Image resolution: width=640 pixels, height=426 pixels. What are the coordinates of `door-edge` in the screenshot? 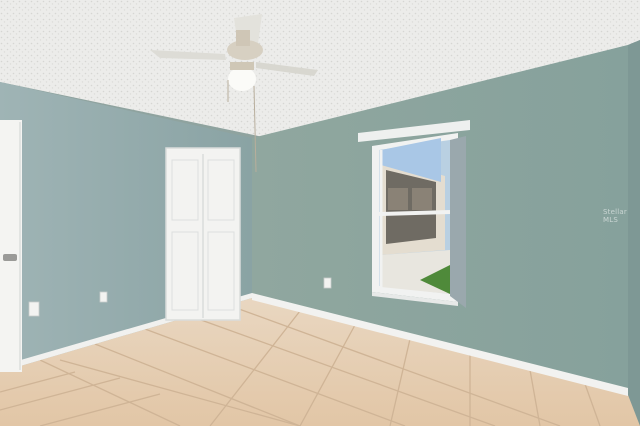 It's located at (11, 246).